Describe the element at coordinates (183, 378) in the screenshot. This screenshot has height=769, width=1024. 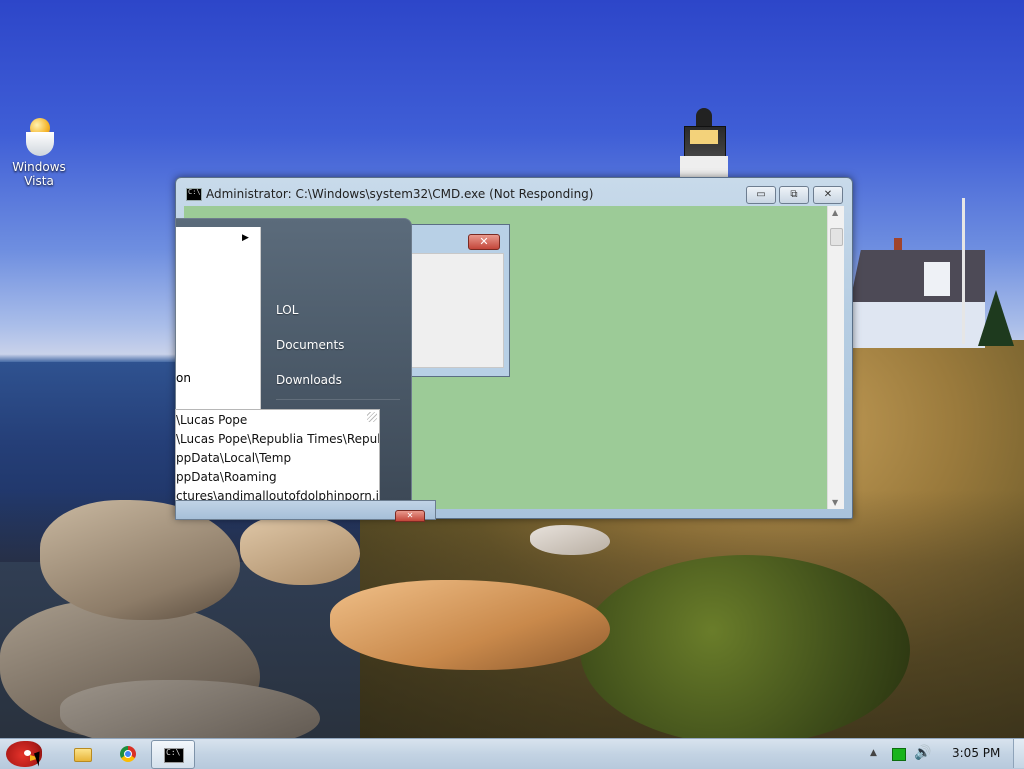
I see `start-menu-item-fragment: on` at that location.